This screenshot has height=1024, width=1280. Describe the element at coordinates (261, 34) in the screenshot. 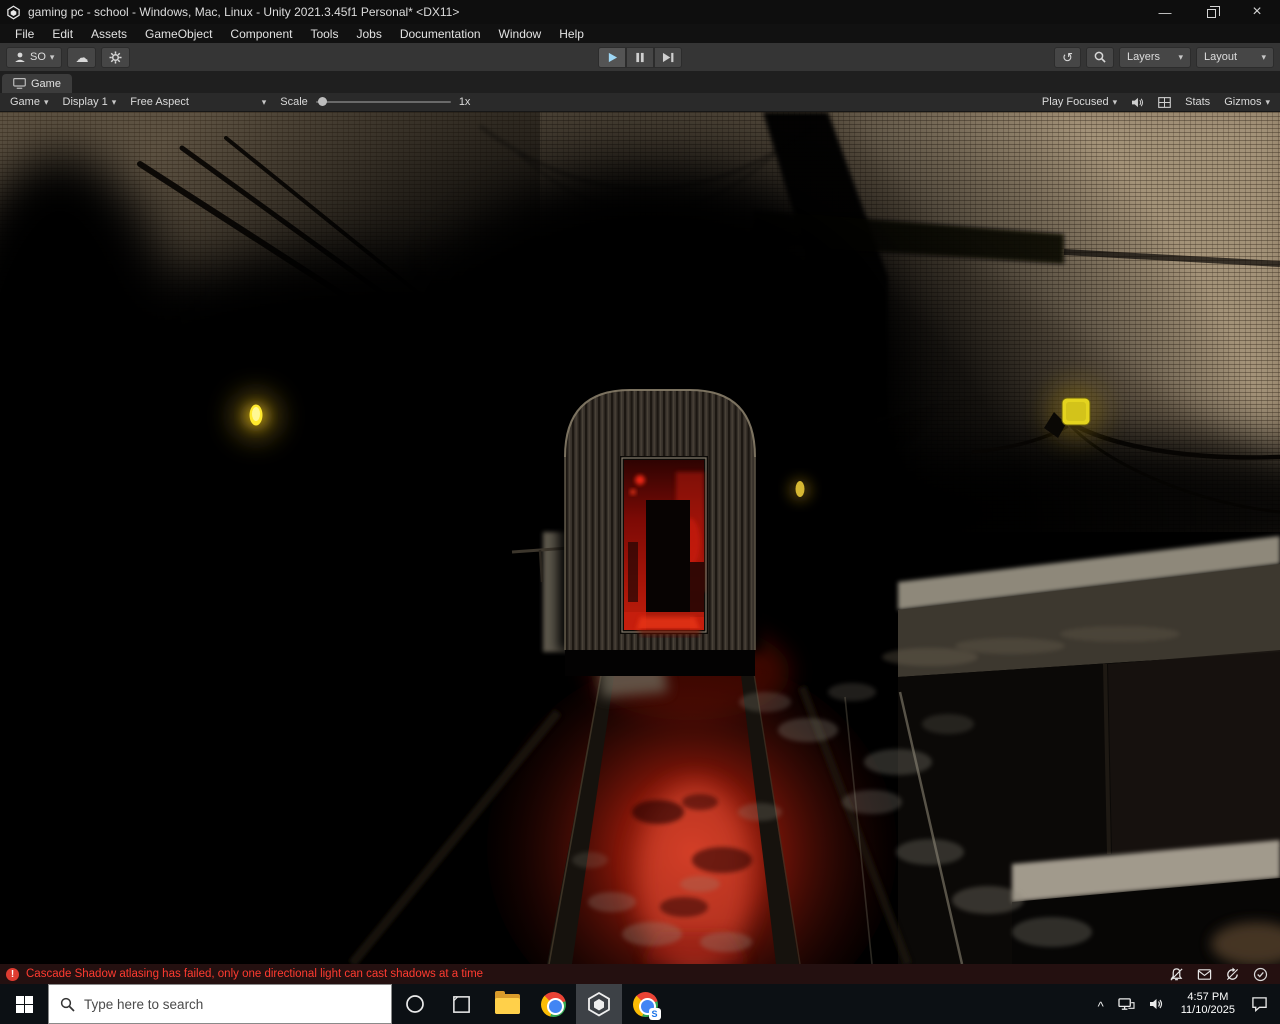

I see `menu-component: Component` at that location.